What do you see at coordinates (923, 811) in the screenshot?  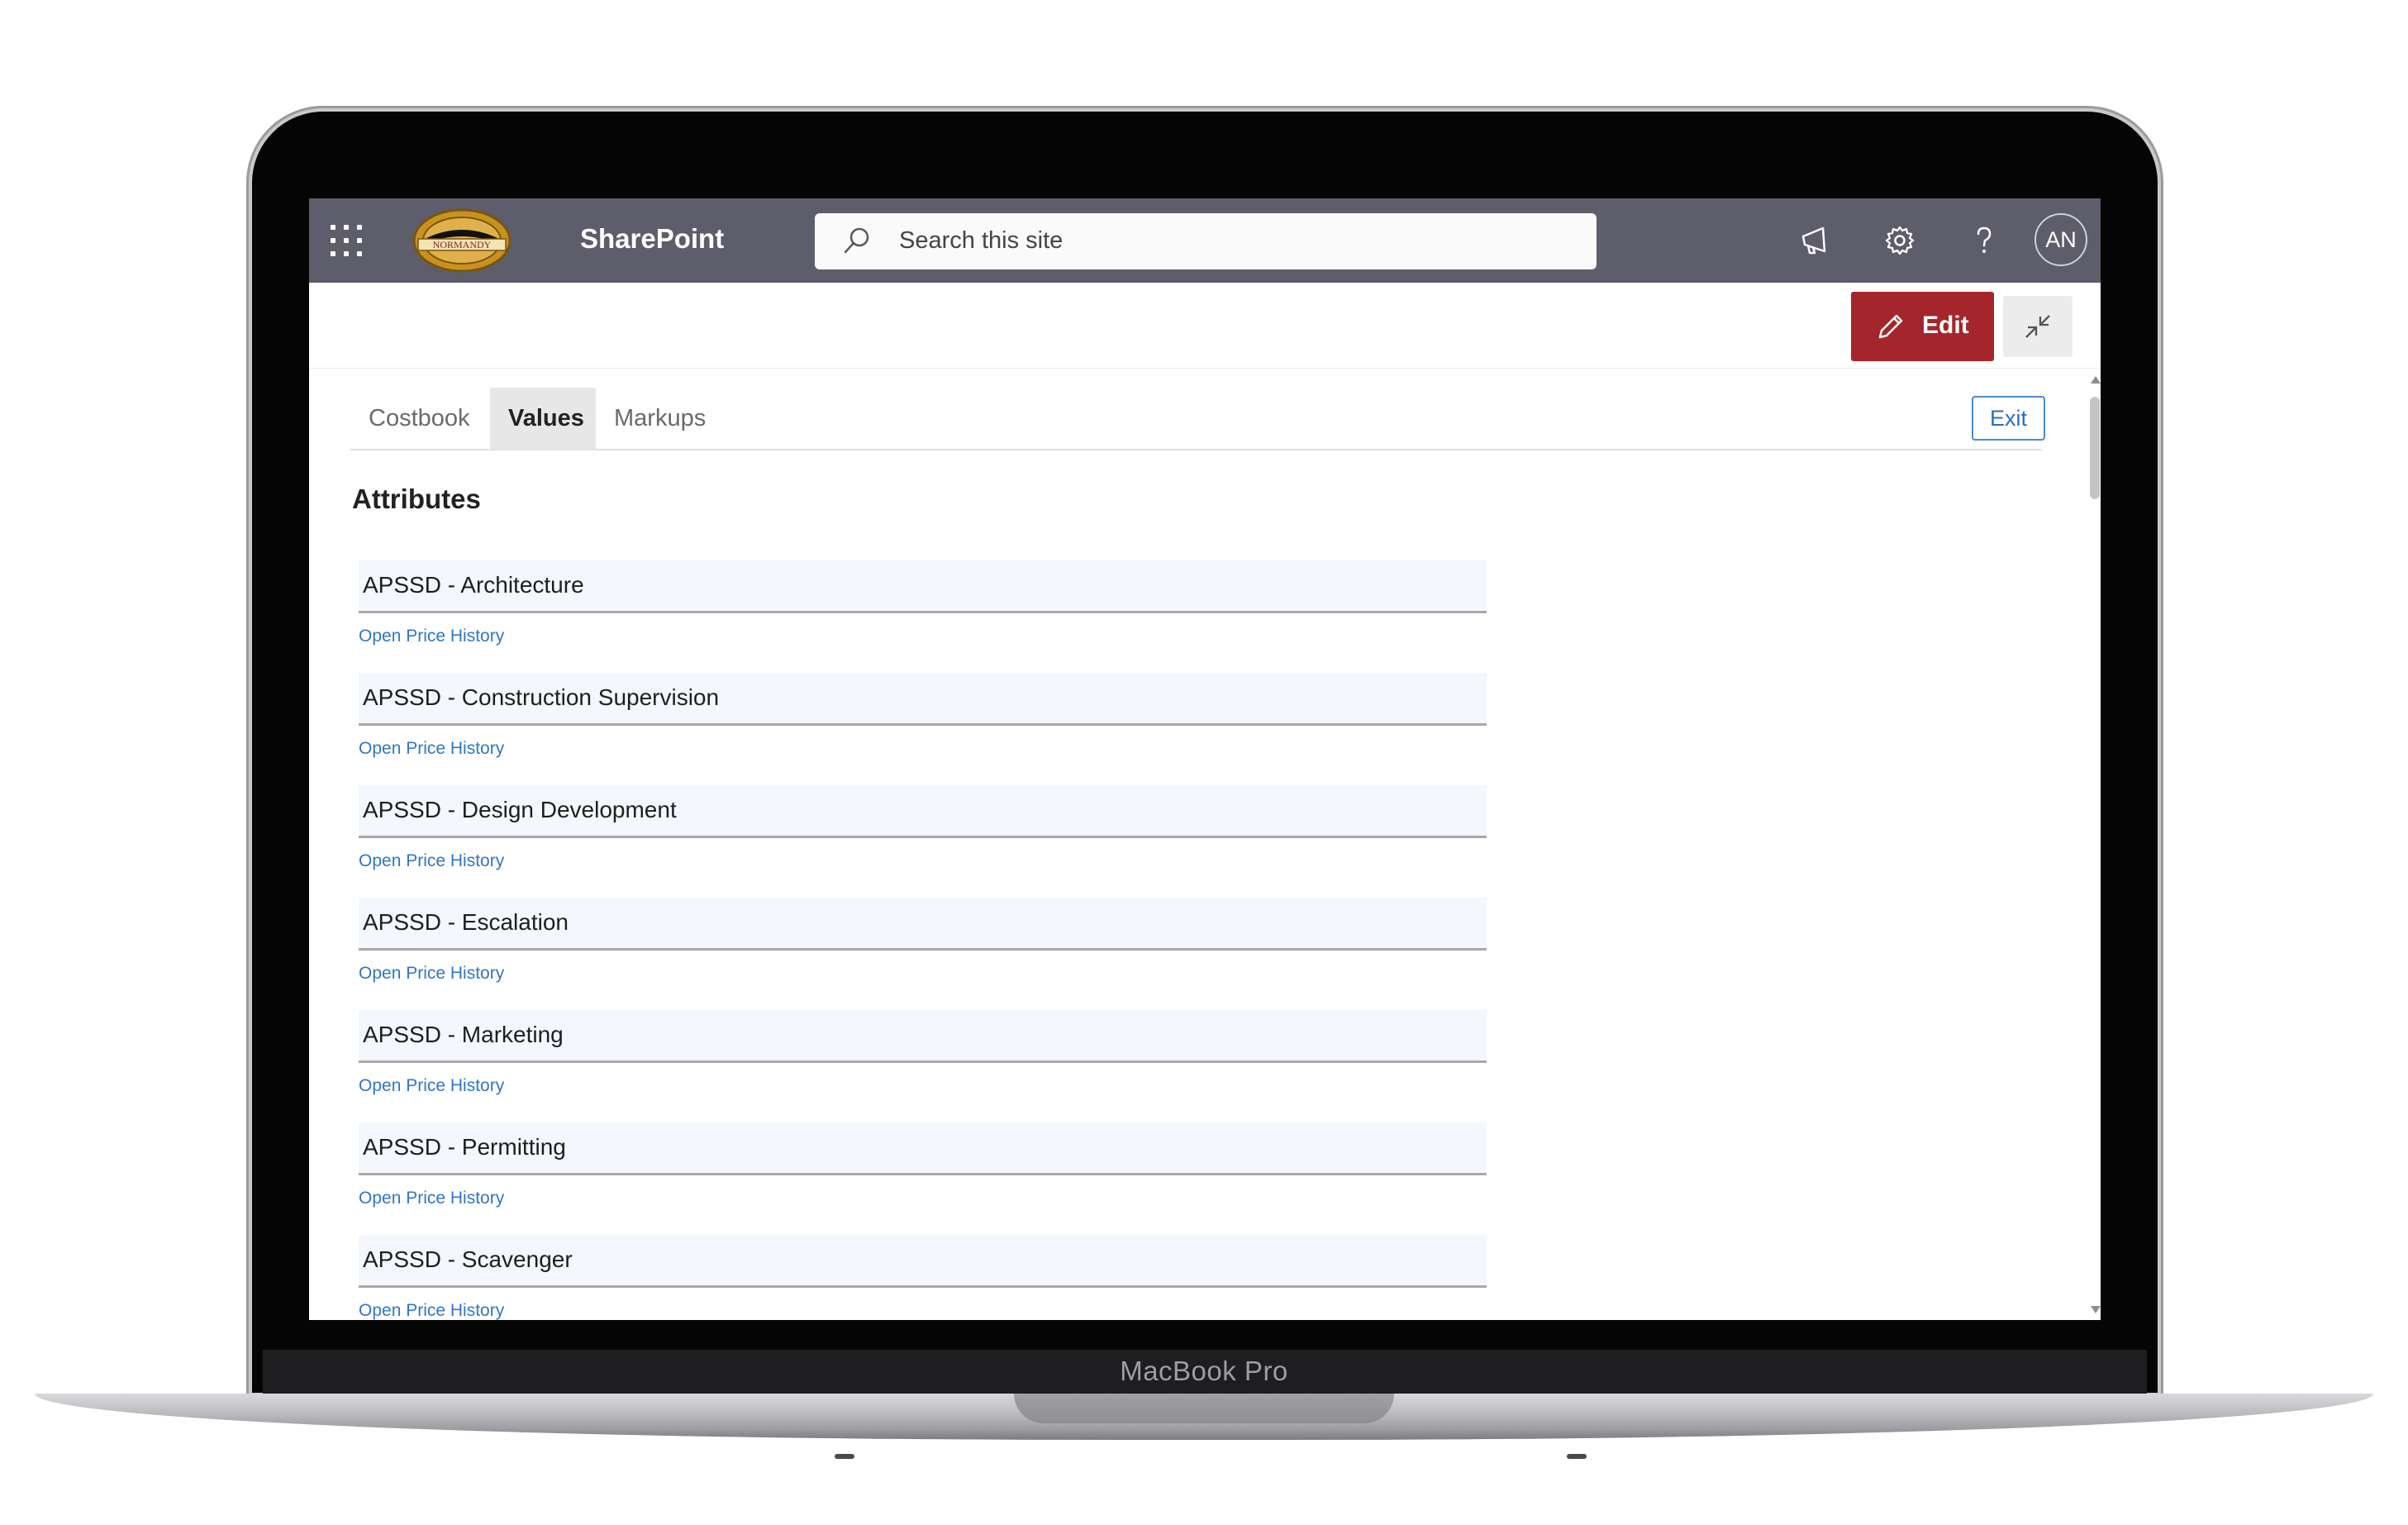 I see `attribute-field: APSSD - Design Development` at bounding box center [923, 811].